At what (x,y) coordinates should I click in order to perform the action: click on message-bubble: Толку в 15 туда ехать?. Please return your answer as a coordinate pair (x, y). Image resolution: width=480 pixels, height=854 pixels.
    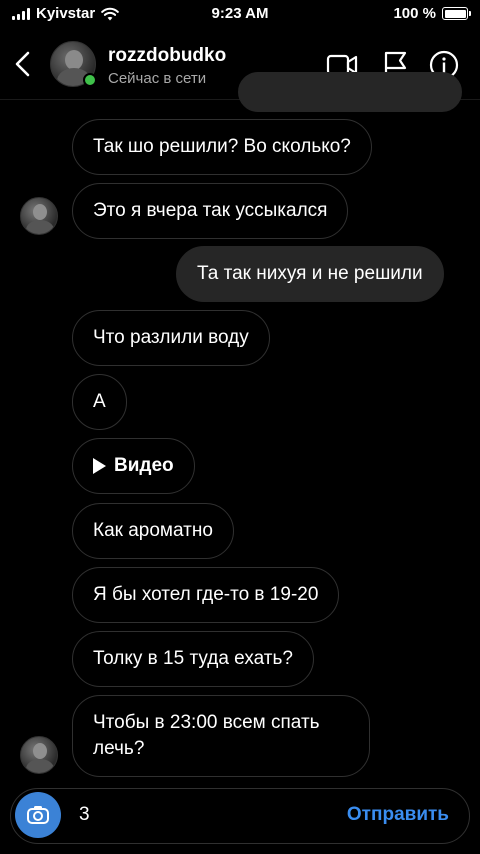
    Looking at the image, I should click on (193, 659).